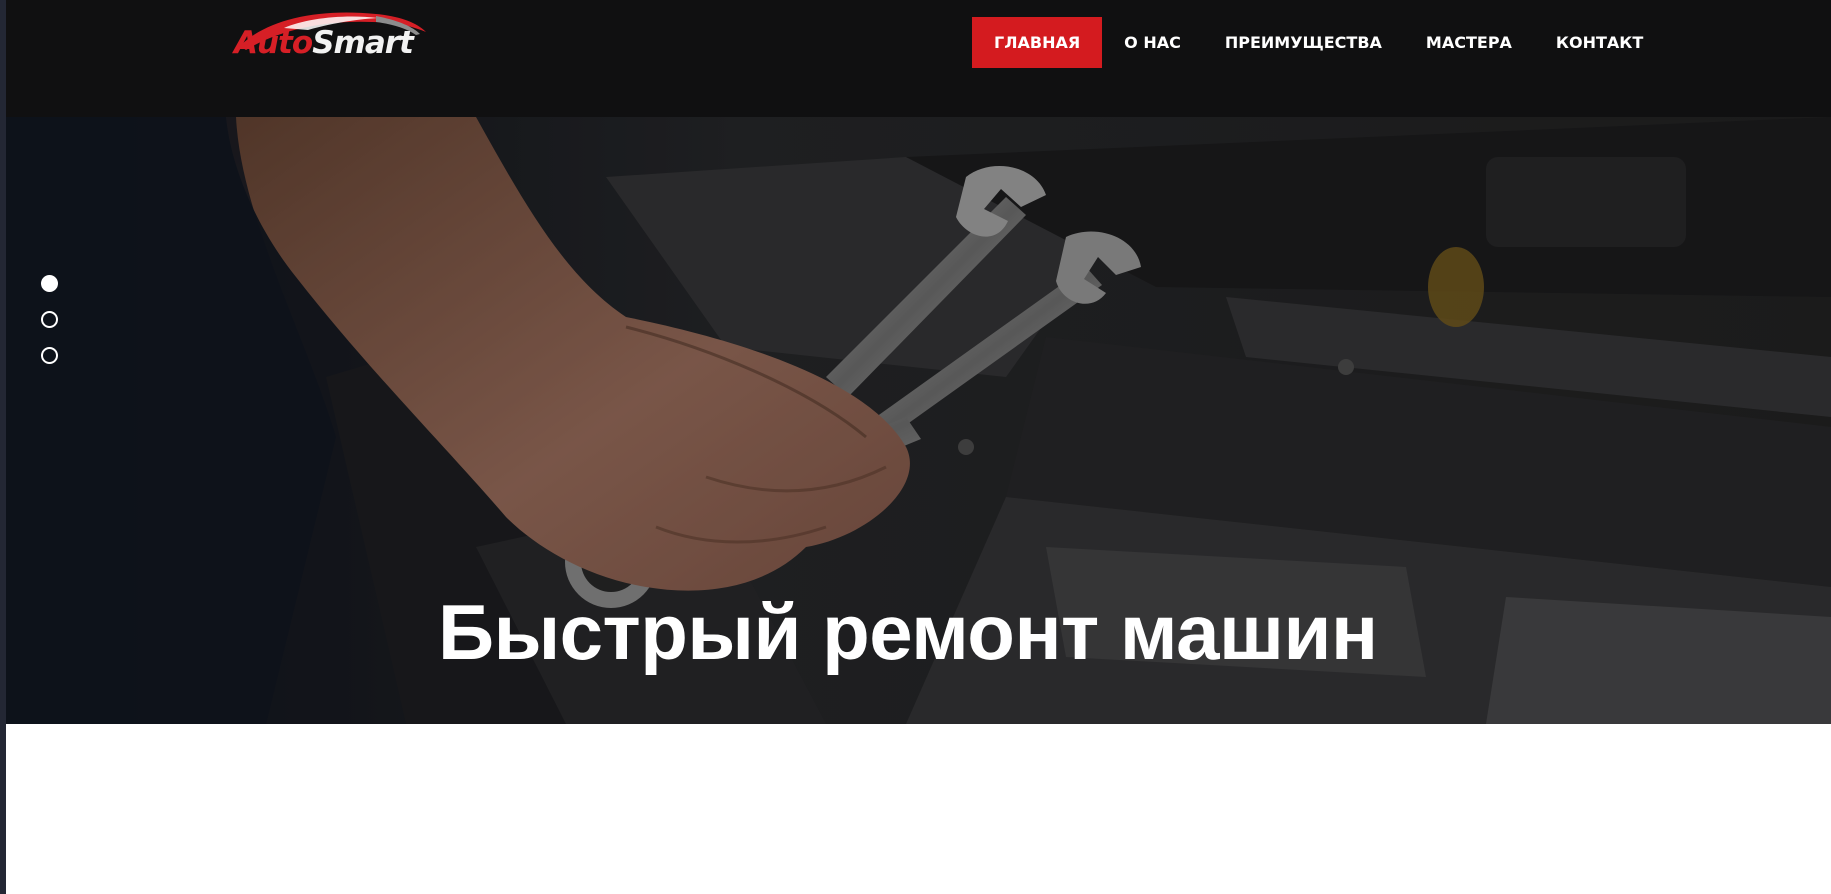 This screenshot has width=1831, height=894. I want to click on nav-item-contact: КОНТАКТ, so click(1599, 42).